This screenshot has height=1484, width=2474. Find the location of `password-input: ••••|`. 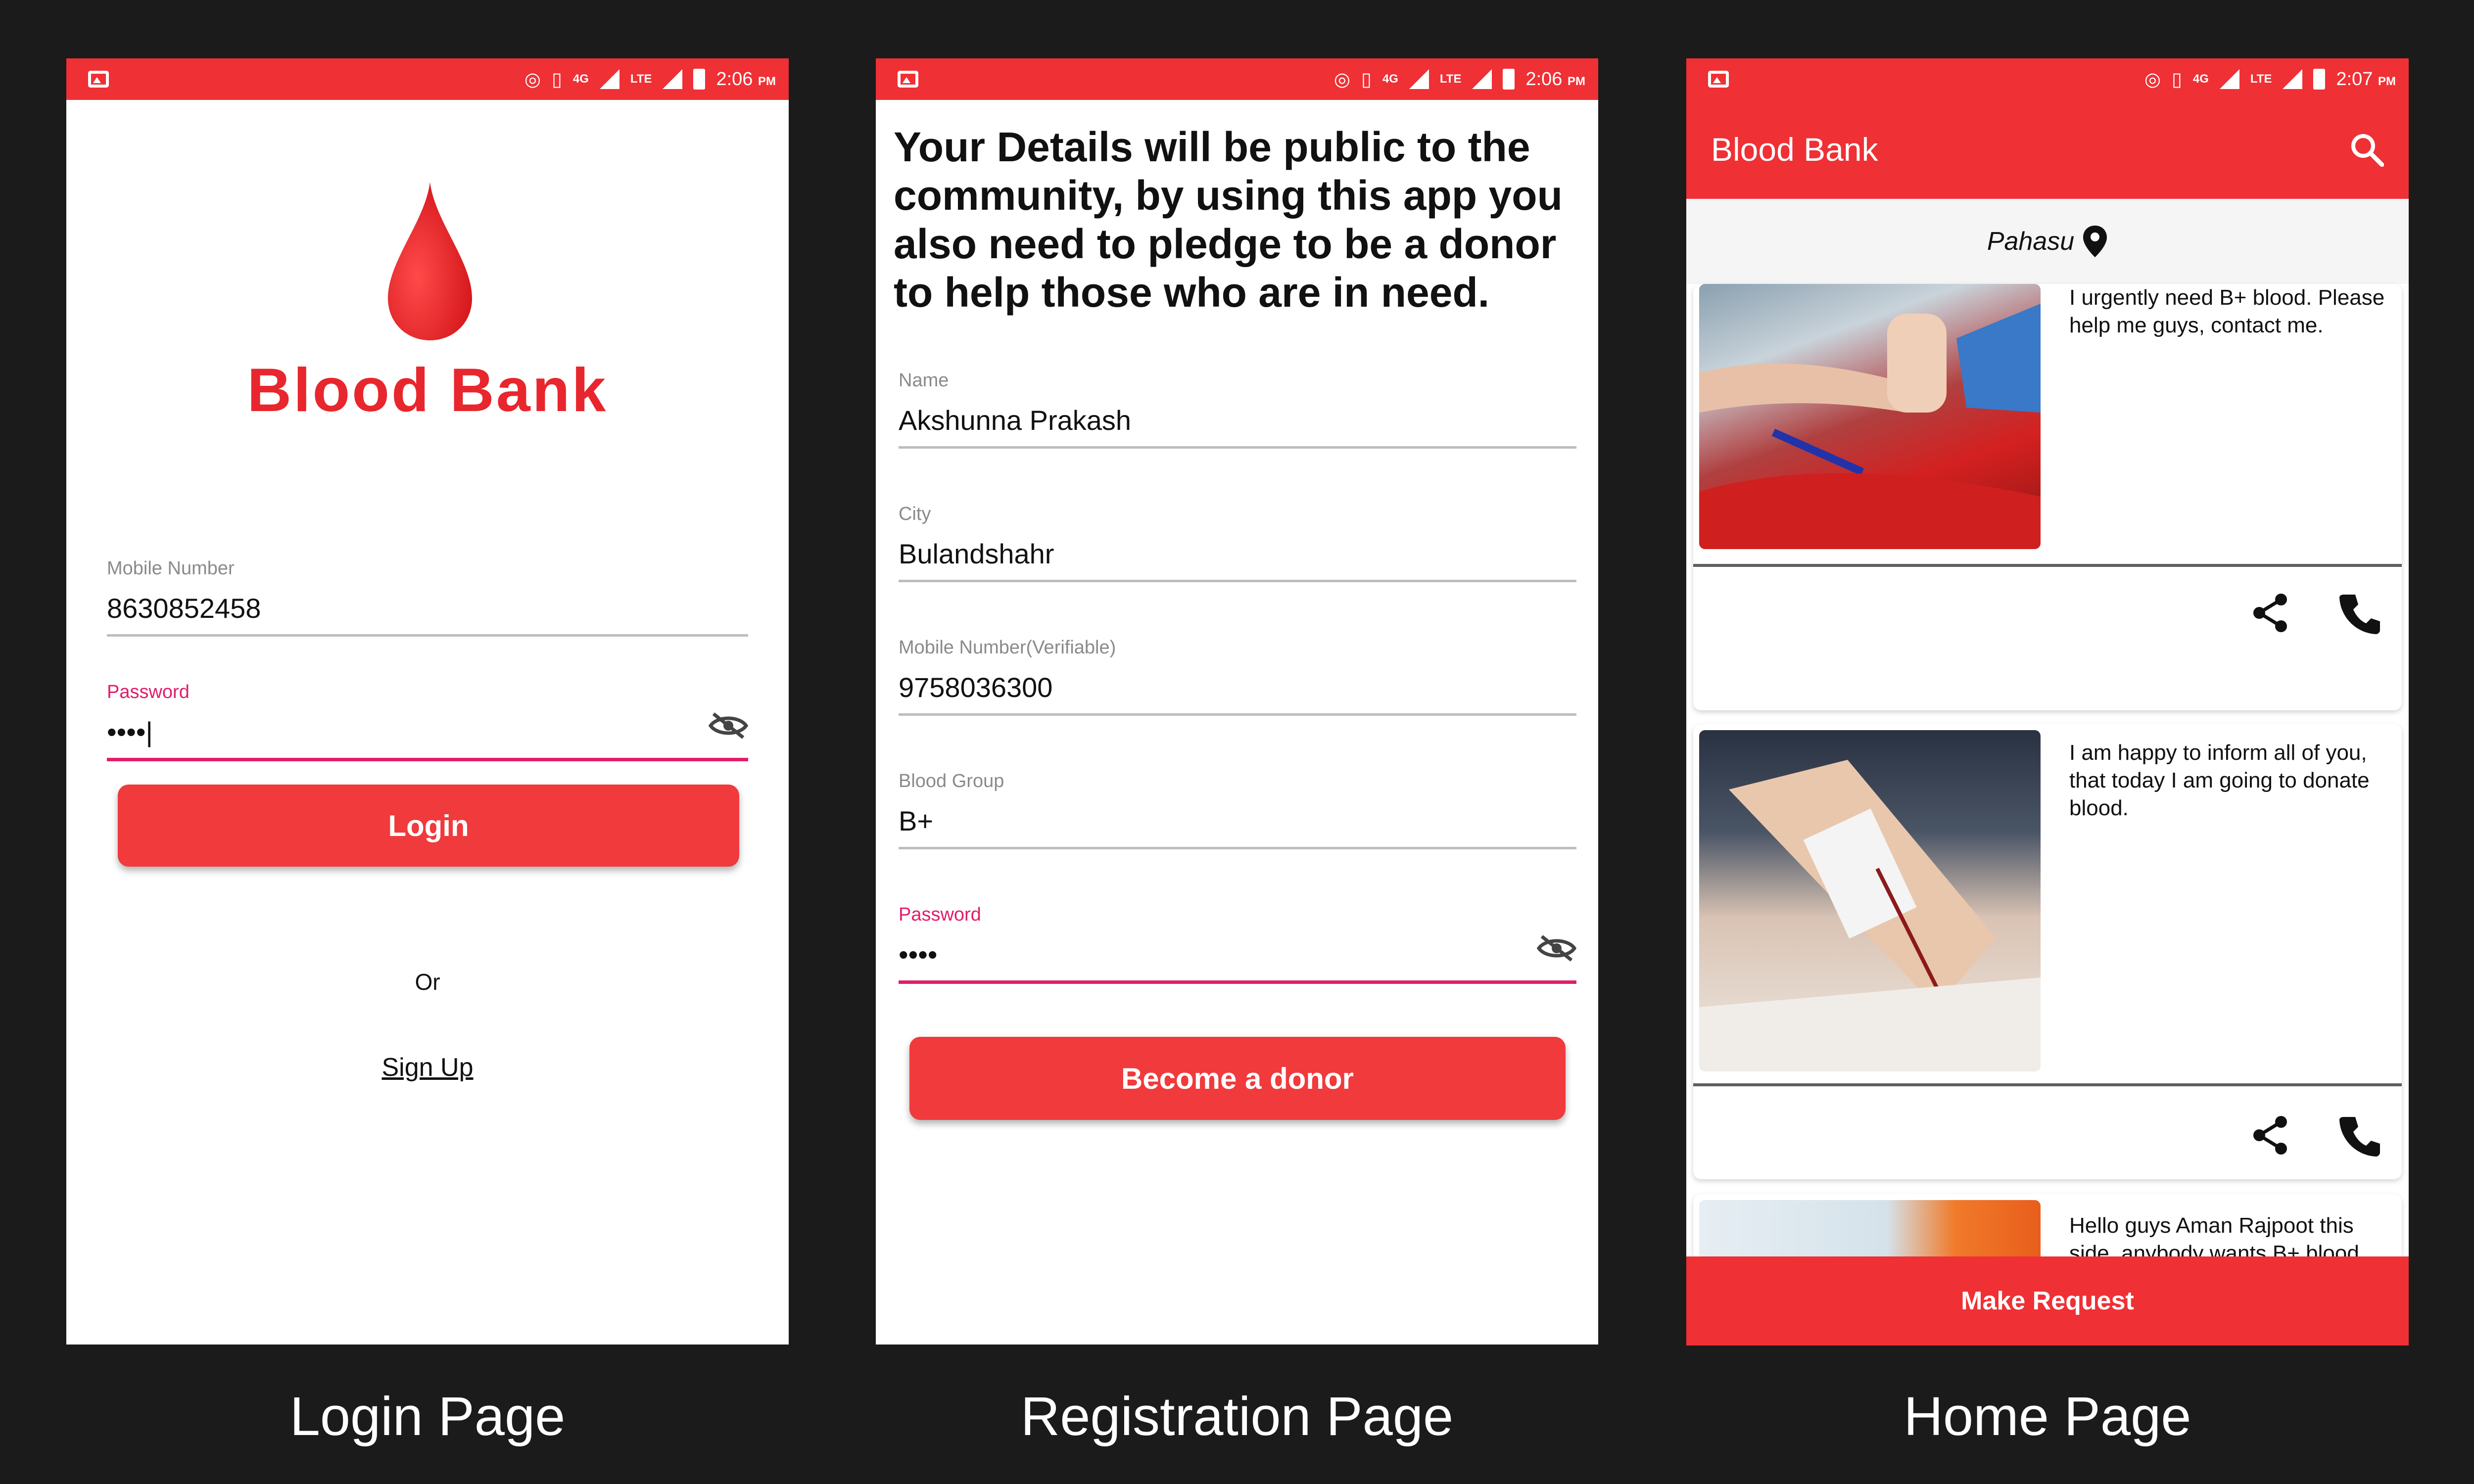

password-input: ••••| is located at coordinates (130, 732).